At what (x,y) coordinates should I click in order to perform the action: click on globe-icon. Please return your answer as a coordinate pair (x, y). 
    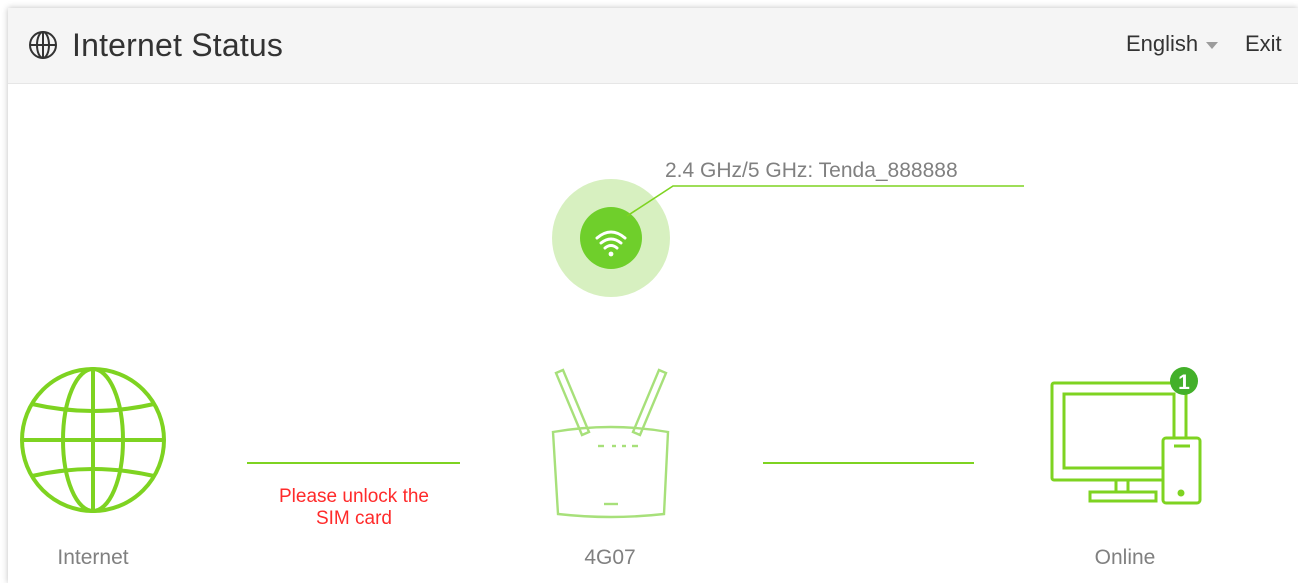
    Looking at the image, I should click on (93, 440).